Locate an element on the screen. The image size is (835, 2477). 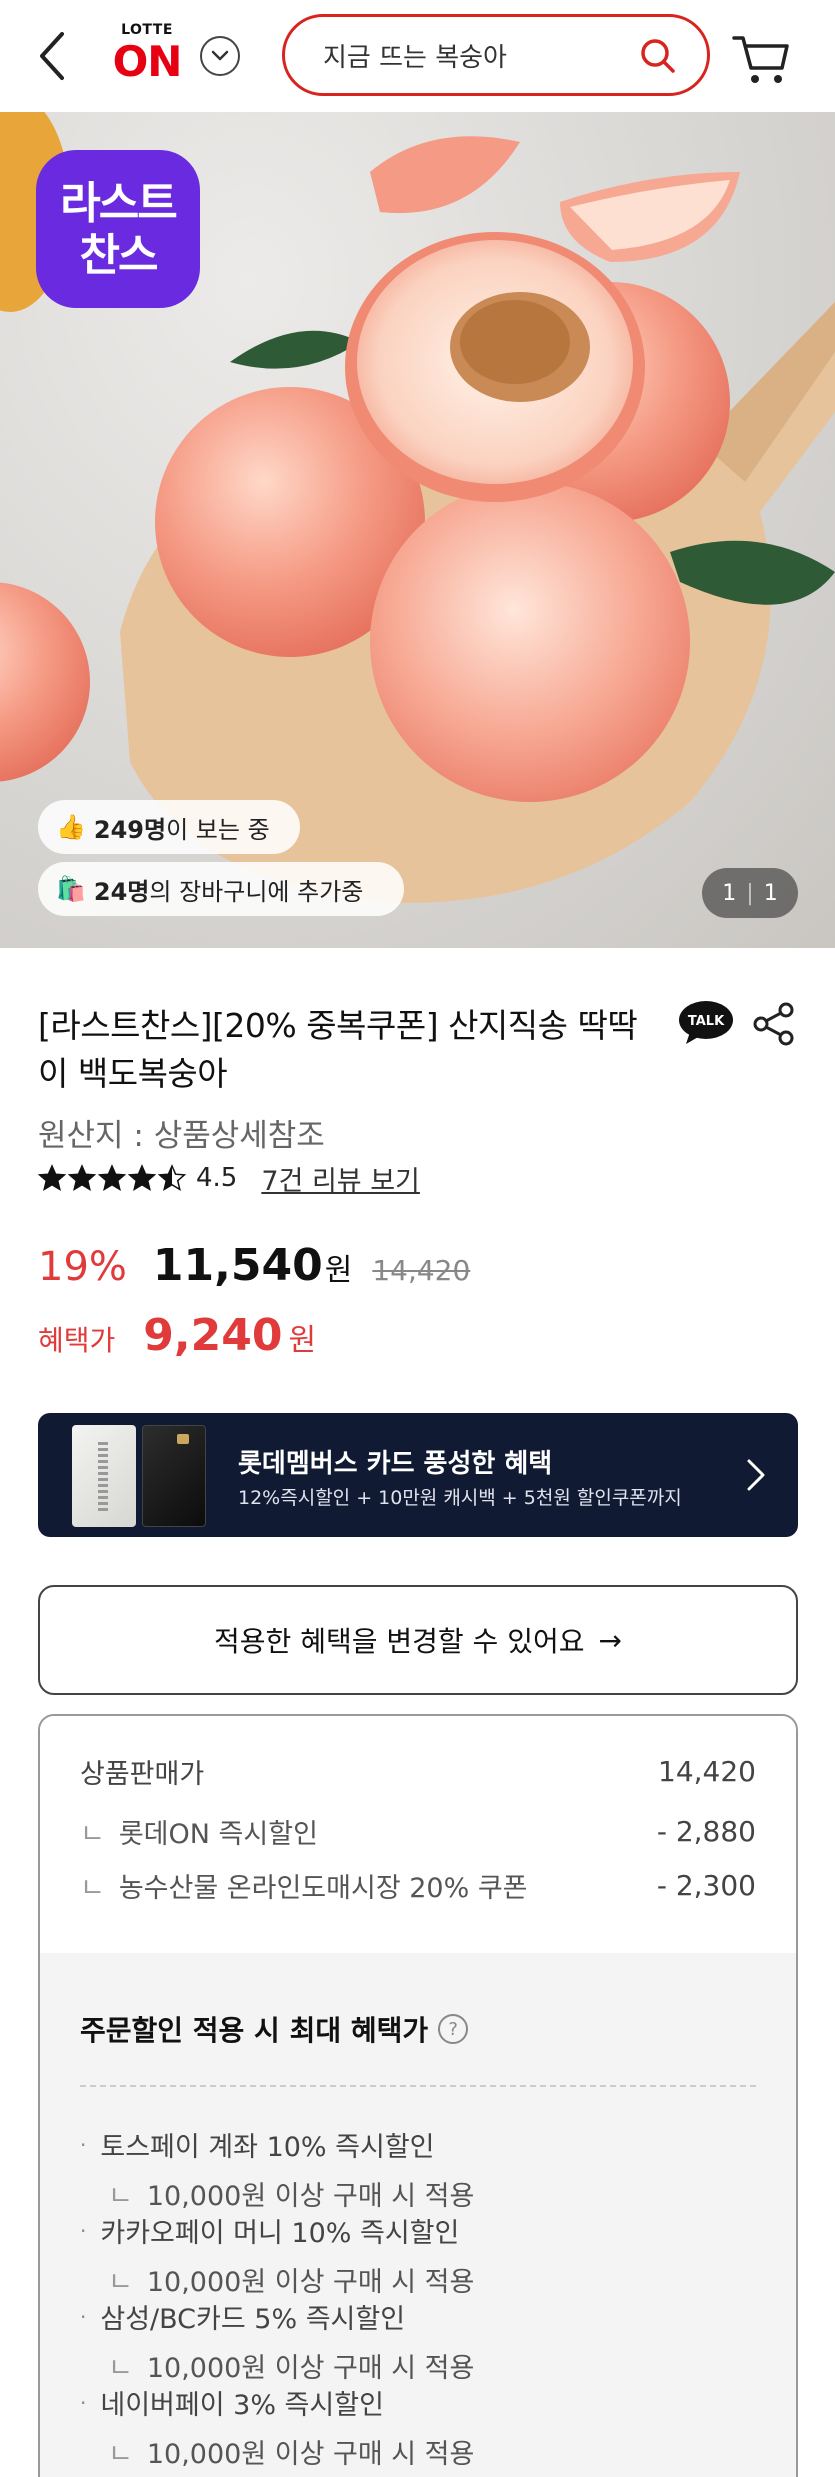
arrow-right-icon: → is located at coordinates (610, 1640).